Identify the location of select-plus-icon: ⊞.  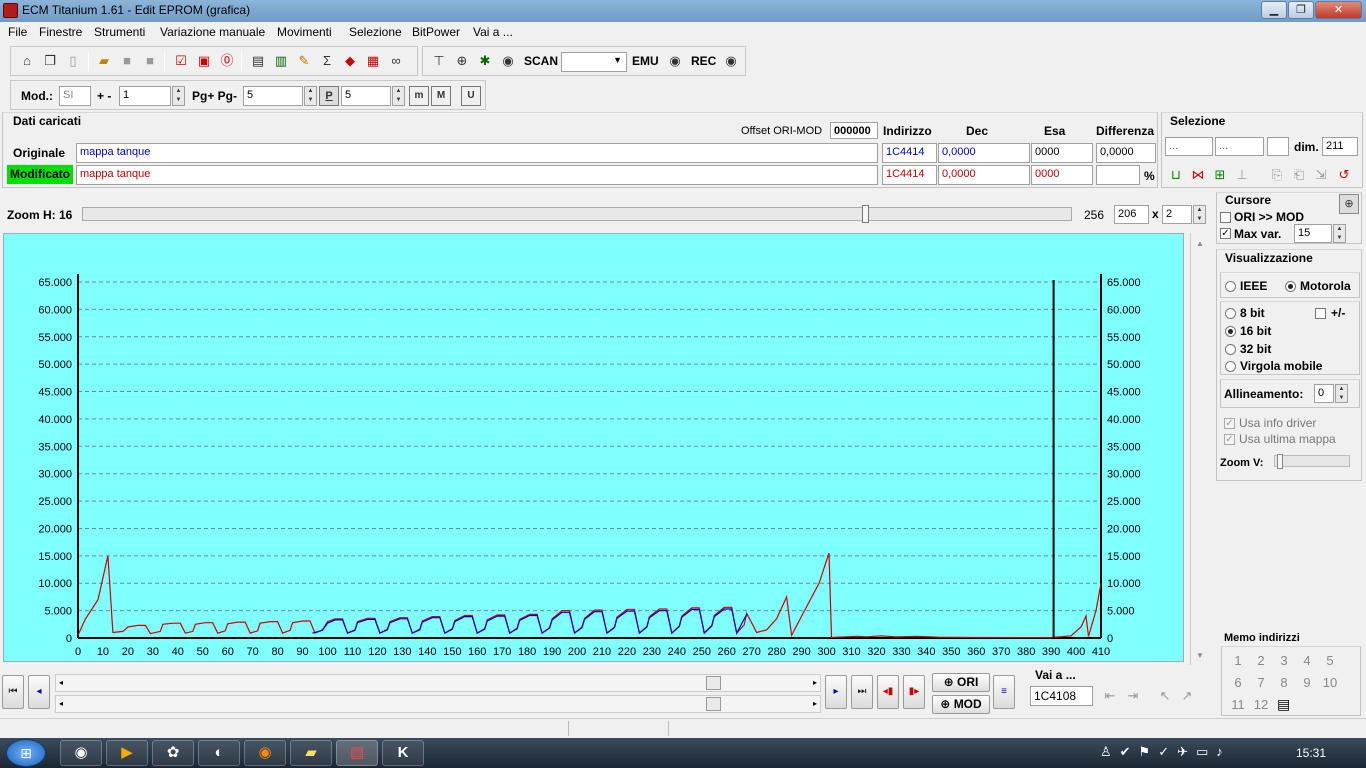
(1220, 175).